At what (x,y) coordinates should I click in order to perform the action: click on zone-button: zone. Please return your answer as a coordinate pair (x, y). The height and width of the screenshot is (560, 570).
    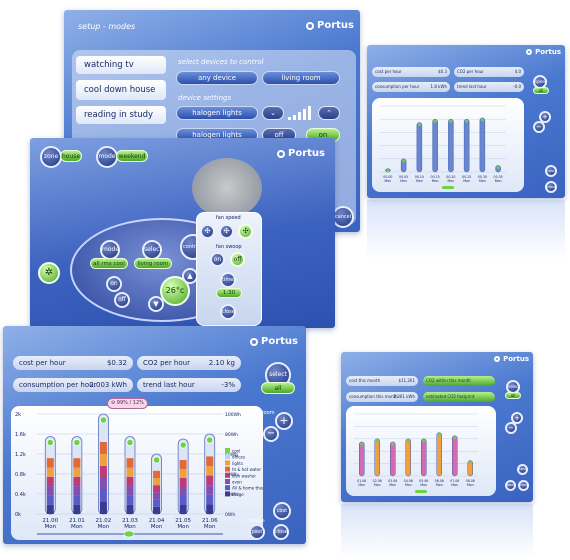
    Looking at the image, I should click on (51, 157).